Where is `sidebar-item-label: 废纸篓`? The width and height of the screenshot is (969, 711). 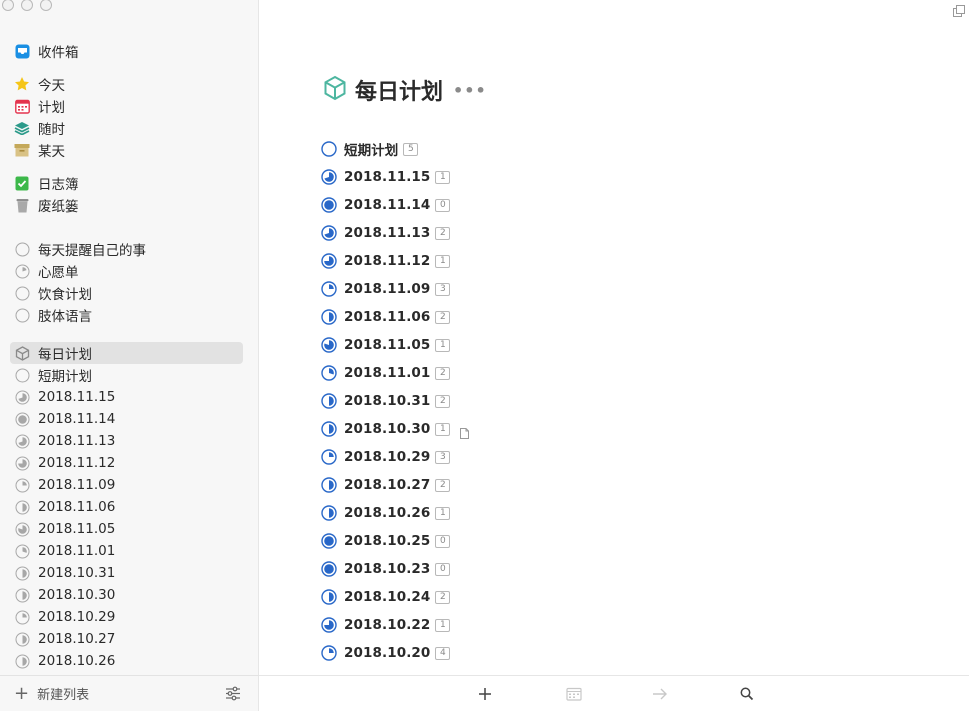 sidebar-item-label: 废纸篓 is located at coordinates (58, 207).